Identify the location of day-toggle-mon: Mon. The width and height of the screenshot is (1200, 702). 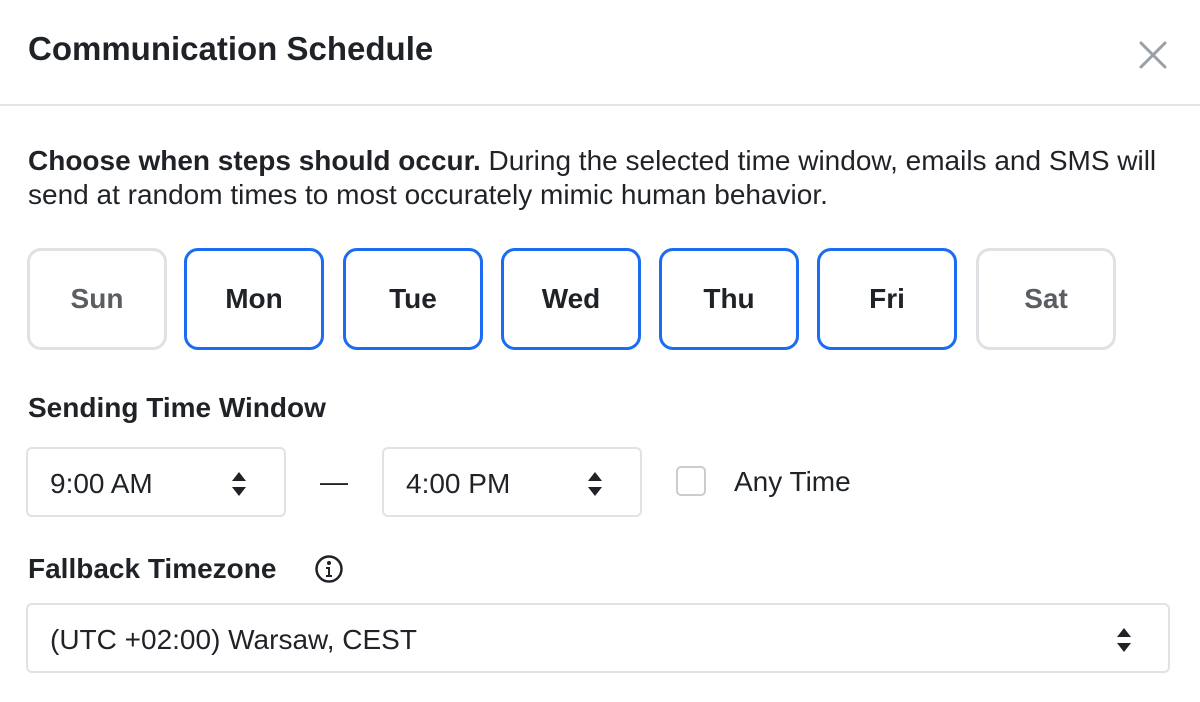
(254, 299).